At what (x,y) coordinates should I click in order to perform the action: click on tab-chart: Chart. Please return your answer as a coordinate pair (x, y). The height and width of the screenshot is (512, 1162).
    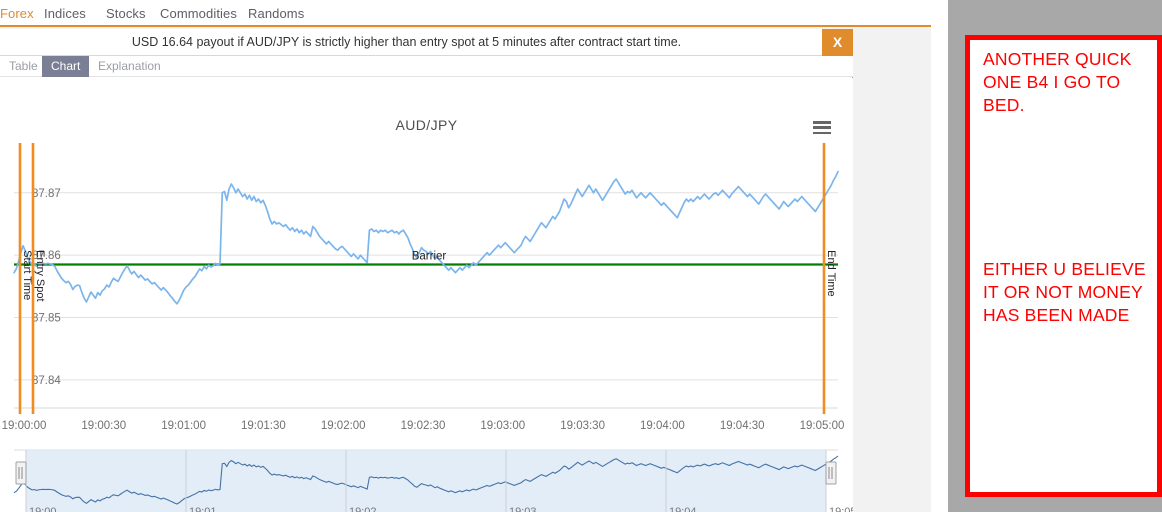
    Looking at the image, I should click on (66, 66).